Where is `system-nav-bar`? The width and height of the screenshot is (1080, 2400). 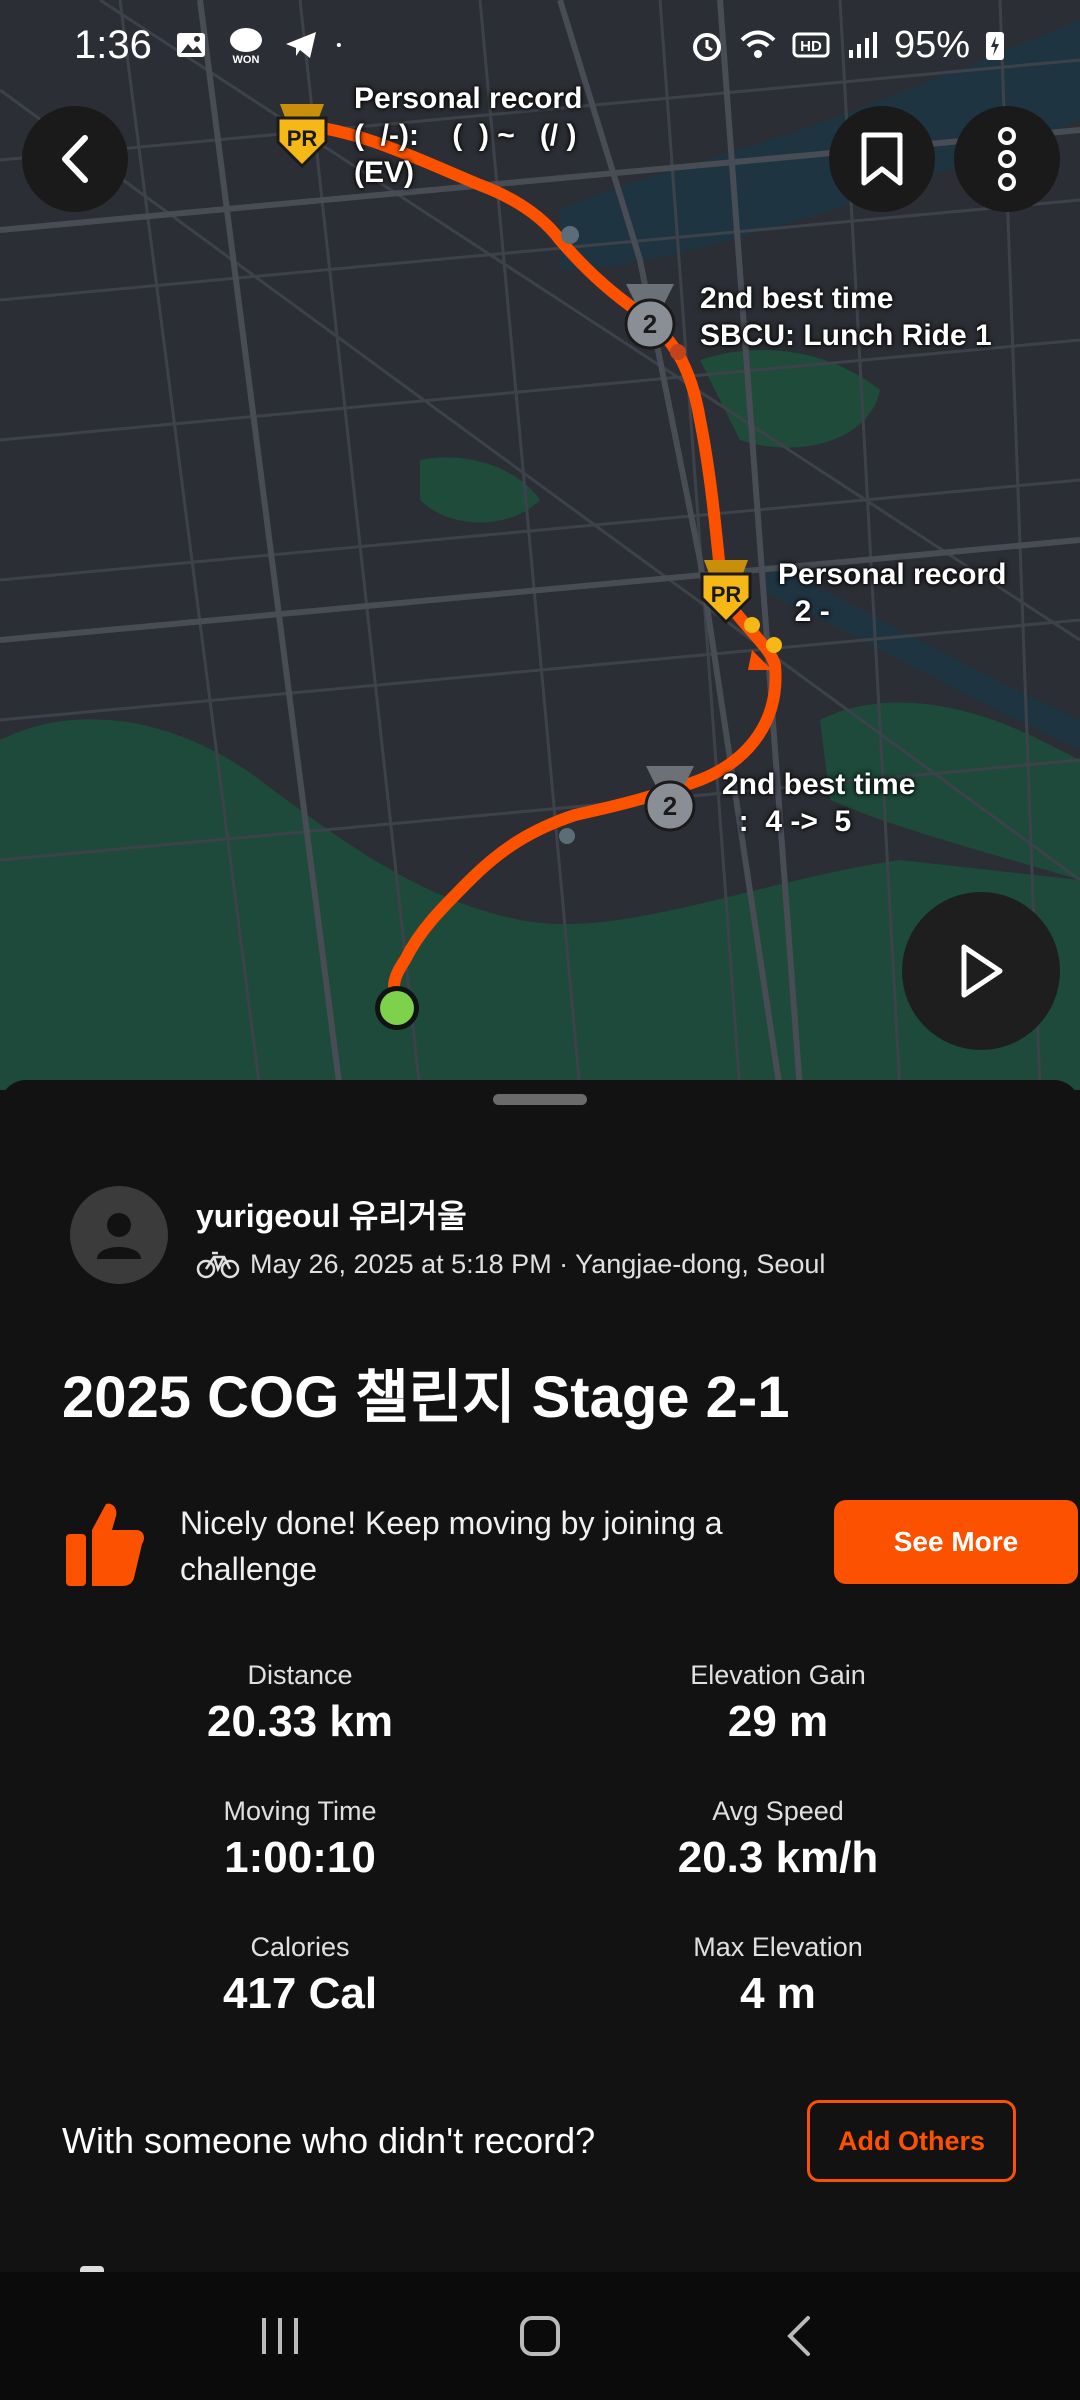 system-nav-bar is located at coordinates (540, 2336).